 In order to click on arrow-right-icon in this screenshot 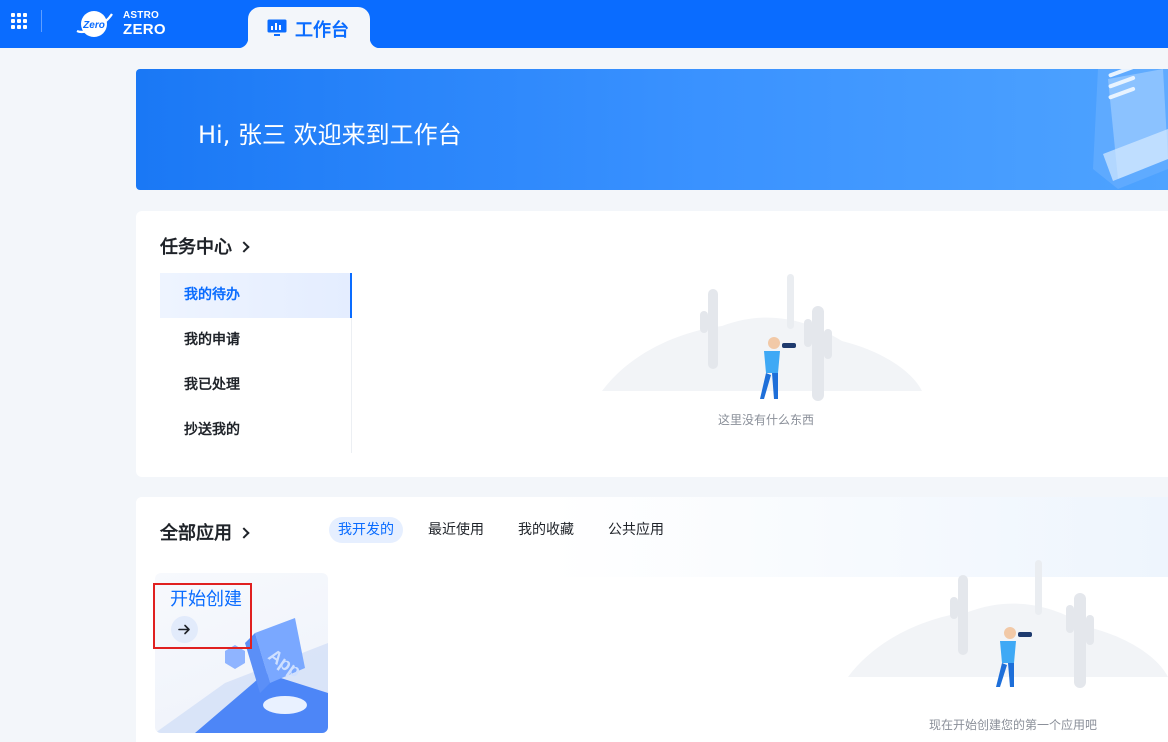, I will do `click(184, 629)`.